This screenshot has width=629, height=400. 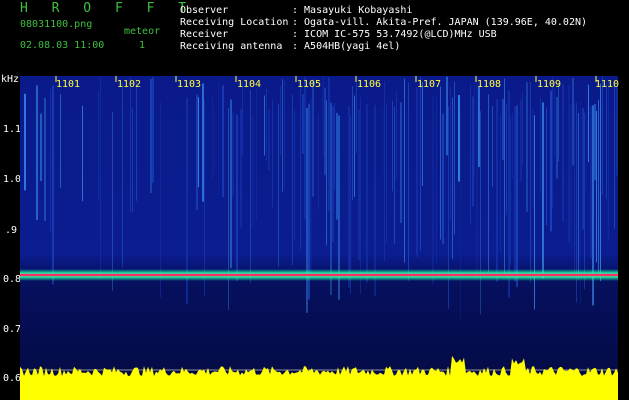 I want to click on axis-unit: kHz, so click(x=10, y=79).